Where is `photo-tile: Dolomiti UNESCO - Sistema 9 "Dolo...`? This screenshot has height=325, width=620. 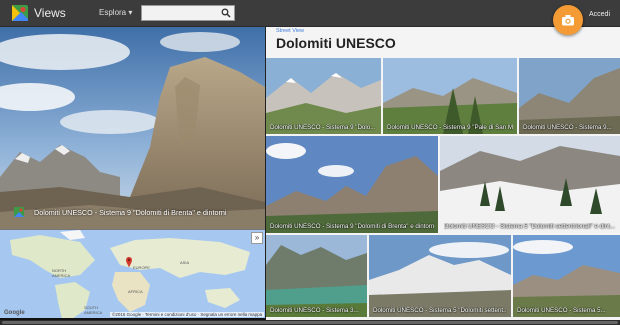 photo-tile: Dolomiti UNESCO - Sistema 9 "Dolo... is located at coordinates (323, 96).